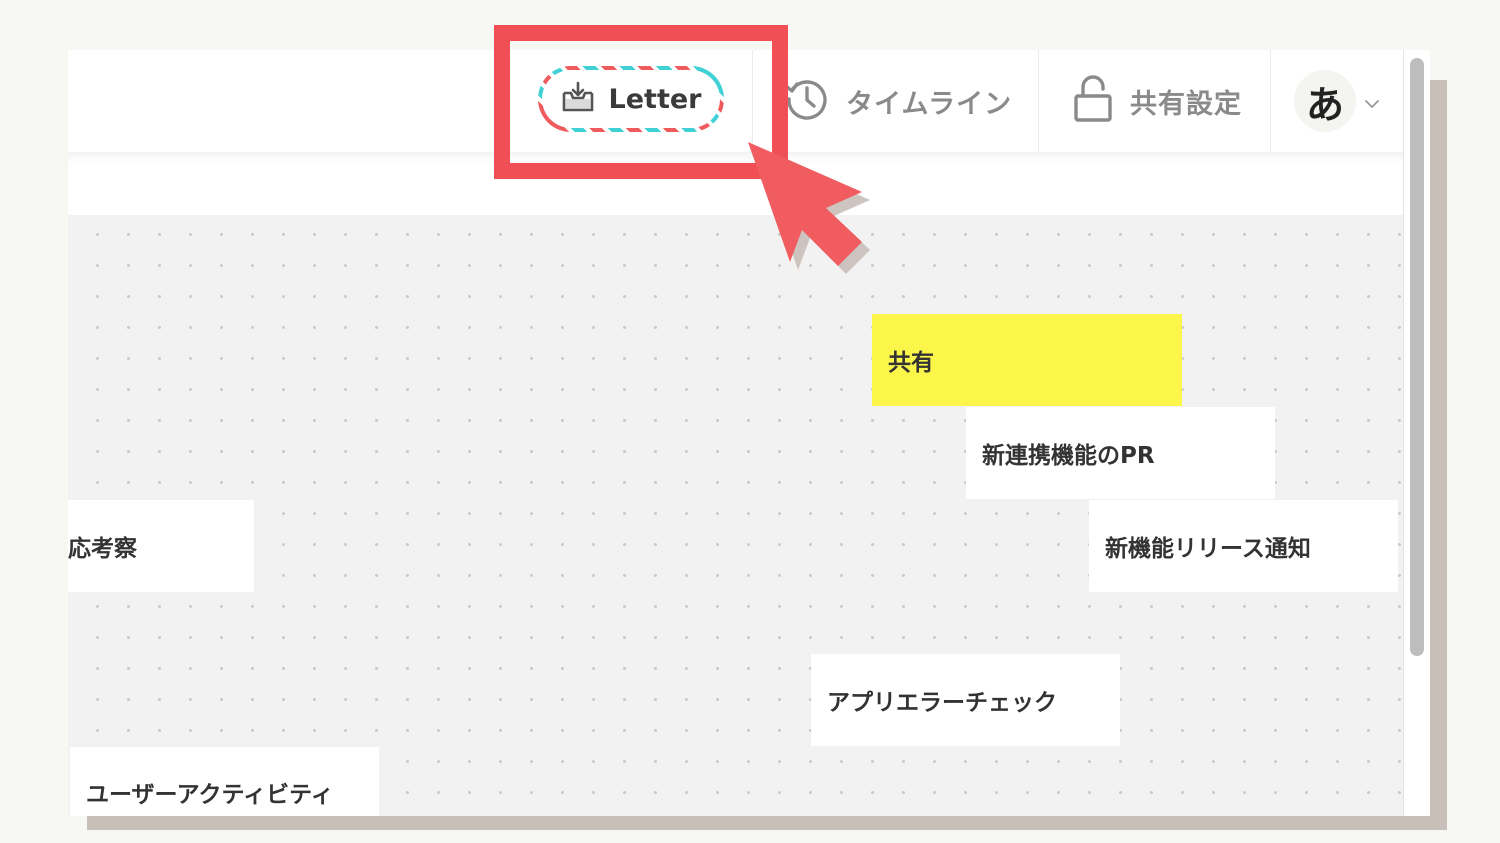 This screenshot has width=1500, height=843. What do you see at coordinates (1093, 101) in the screenshot?
I see `unlock-icon` at bounding box center [1093, 101].